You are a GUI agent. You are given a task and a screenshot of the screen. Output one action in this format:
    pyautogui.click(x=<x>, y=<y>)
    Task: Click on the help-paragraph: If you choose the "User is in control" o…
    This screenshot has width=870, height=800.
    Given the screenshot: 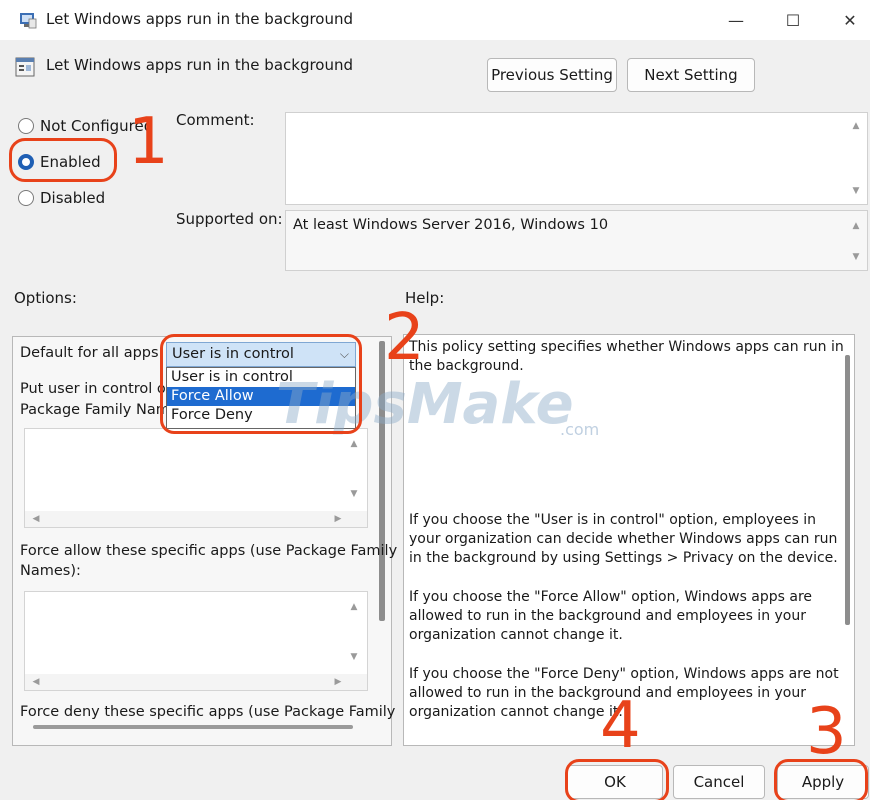 What is the action you would take?
    pyautogui.click(x=623, y=539)
    